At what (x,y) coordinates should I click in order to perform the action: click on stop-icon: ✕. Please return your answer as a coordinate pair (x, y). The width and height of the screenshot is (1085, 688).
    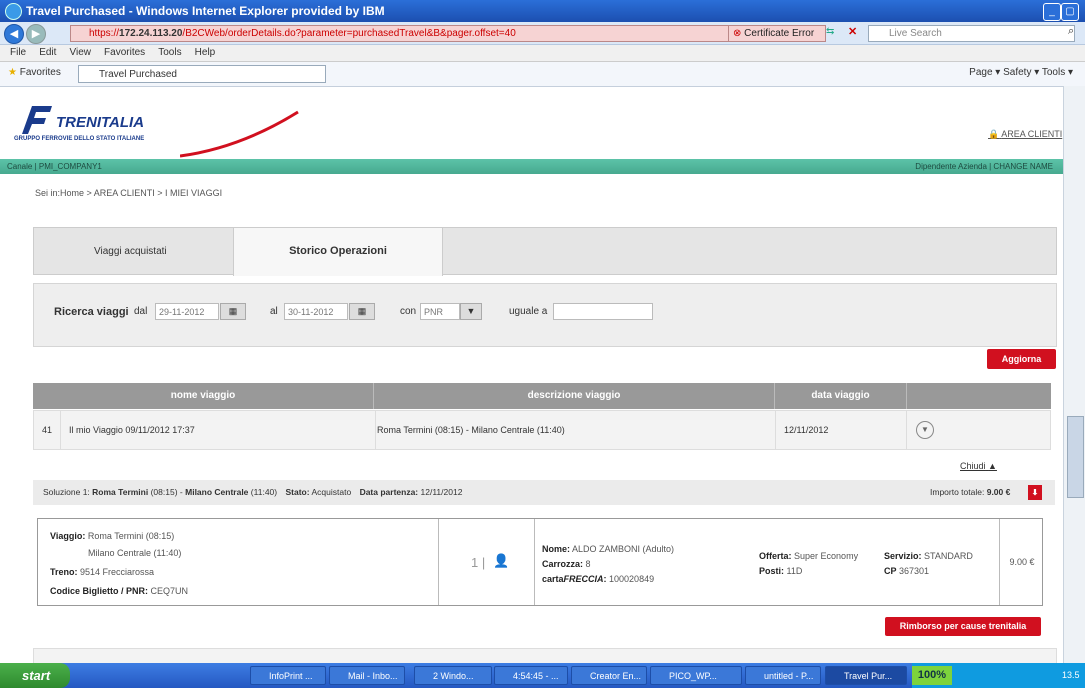
    Looking at the image, I should click on (852, 31).